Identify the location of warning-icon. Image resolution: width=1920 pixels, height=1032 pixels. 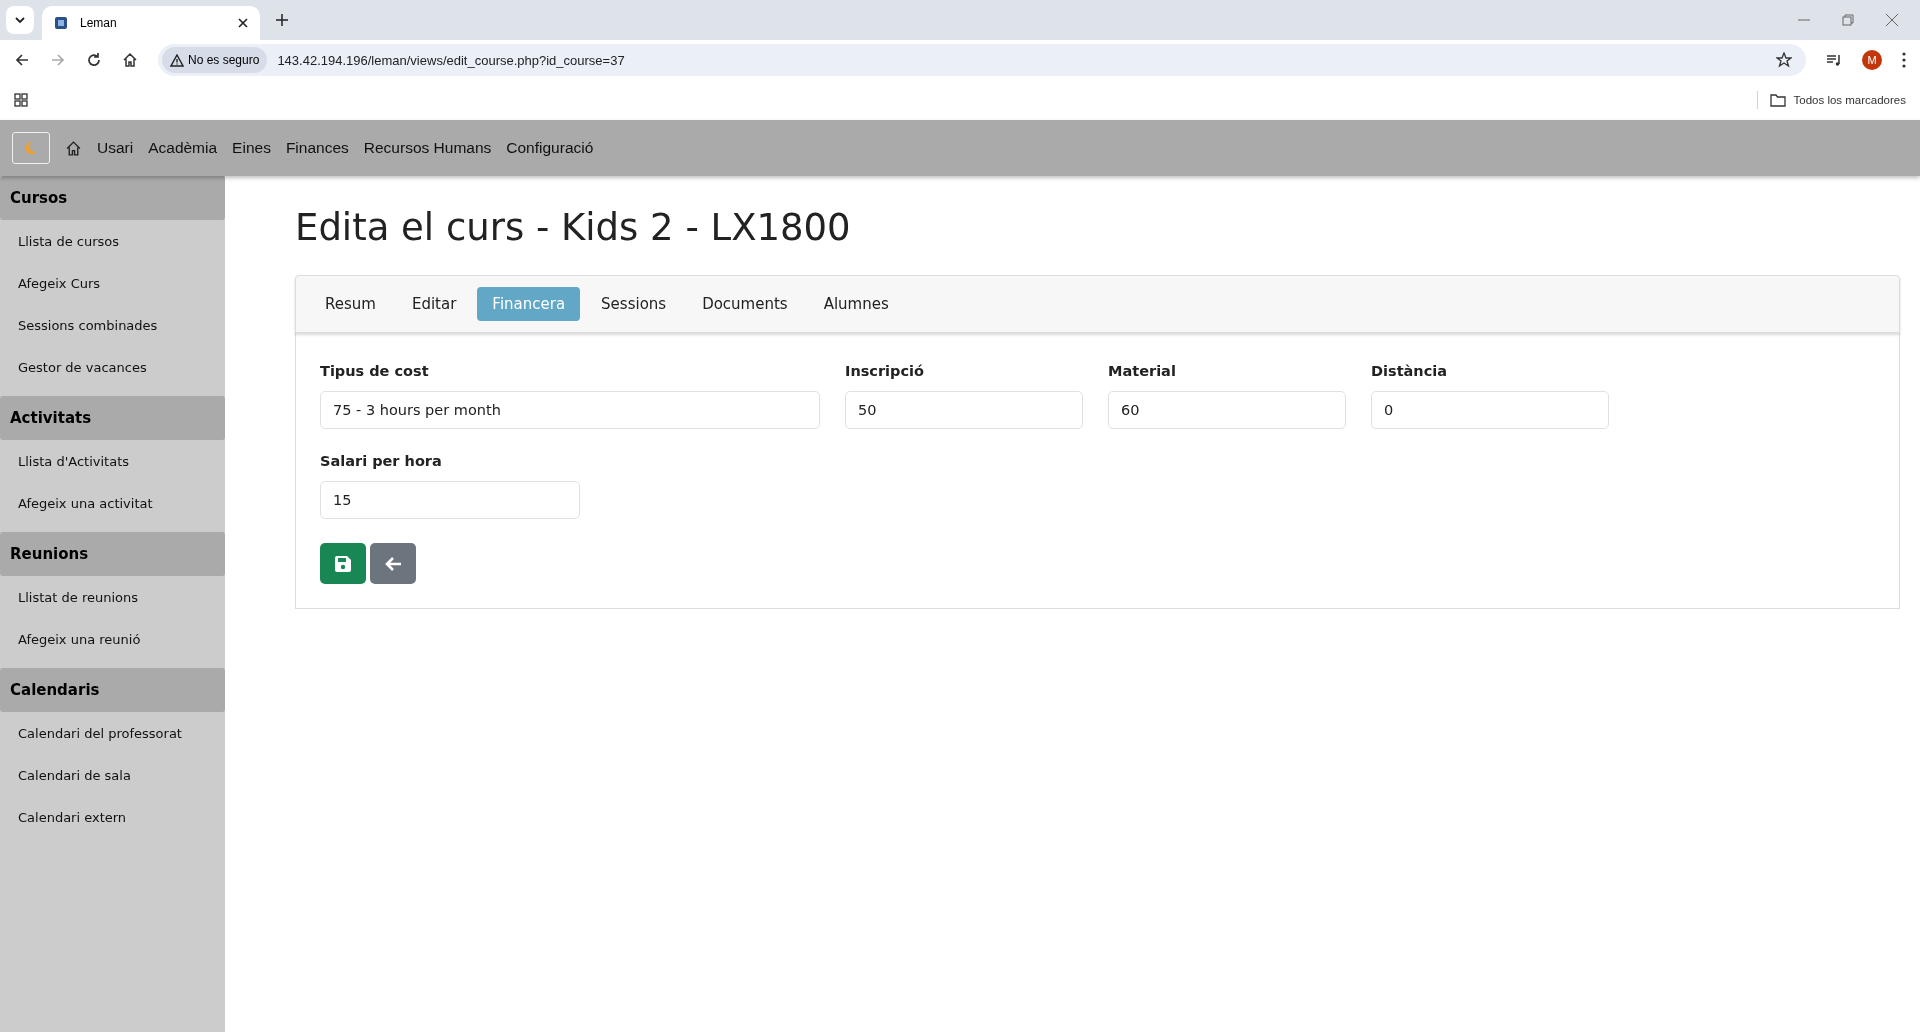
(177, 60).